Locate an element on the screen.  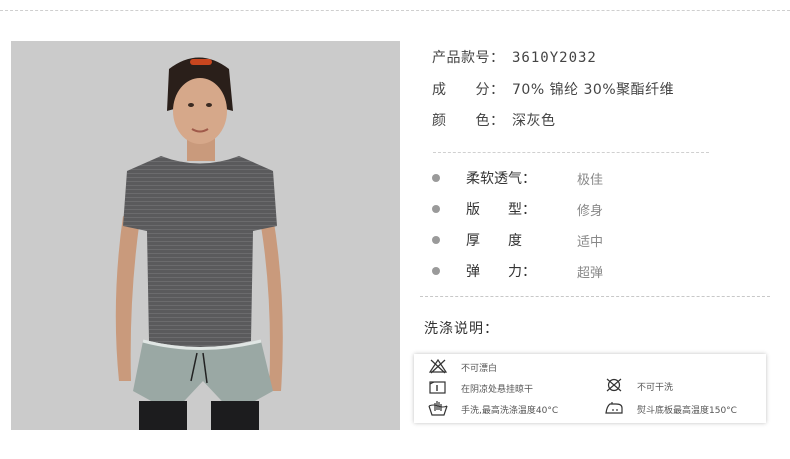
wash-divider is located at coordinates (595, 296).